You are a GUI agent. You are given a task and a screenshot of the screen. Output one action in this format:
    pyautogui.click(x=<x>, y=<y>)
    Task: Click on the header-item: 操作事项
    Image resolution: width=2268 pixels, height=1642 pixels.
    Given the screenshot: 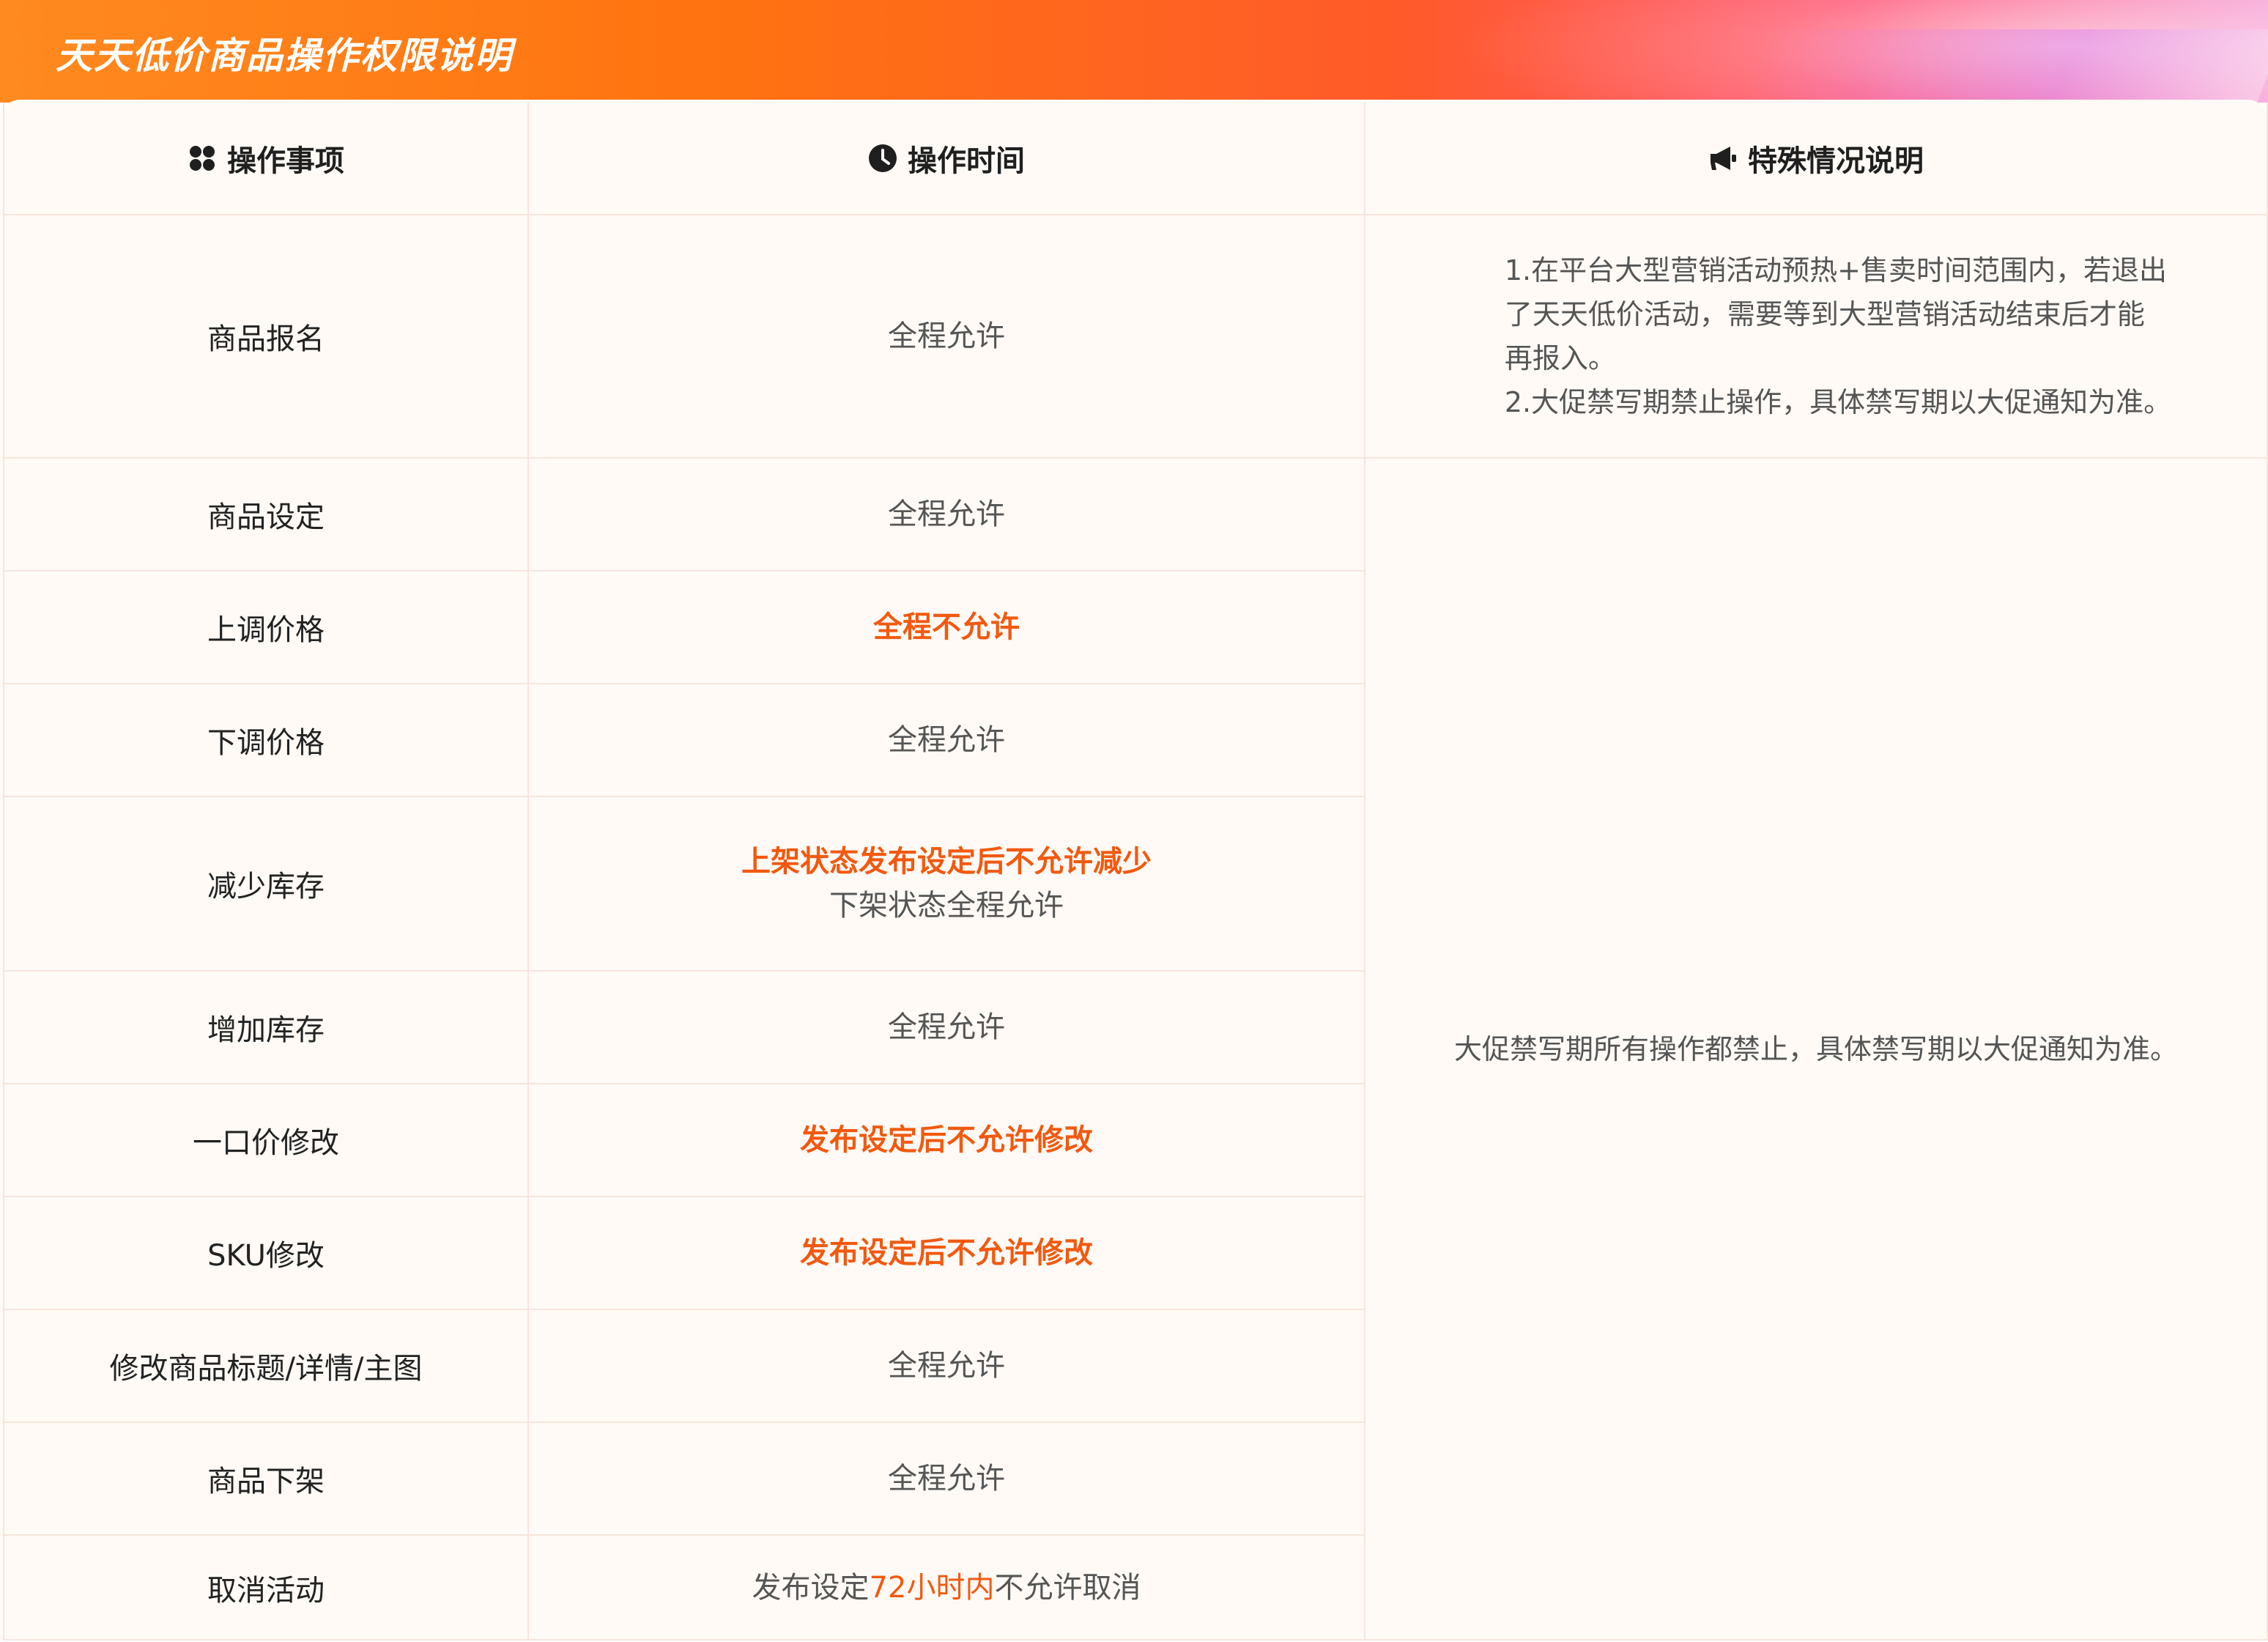 What is the action you would take?
    pyautogui.click(x=266, y=159)
    